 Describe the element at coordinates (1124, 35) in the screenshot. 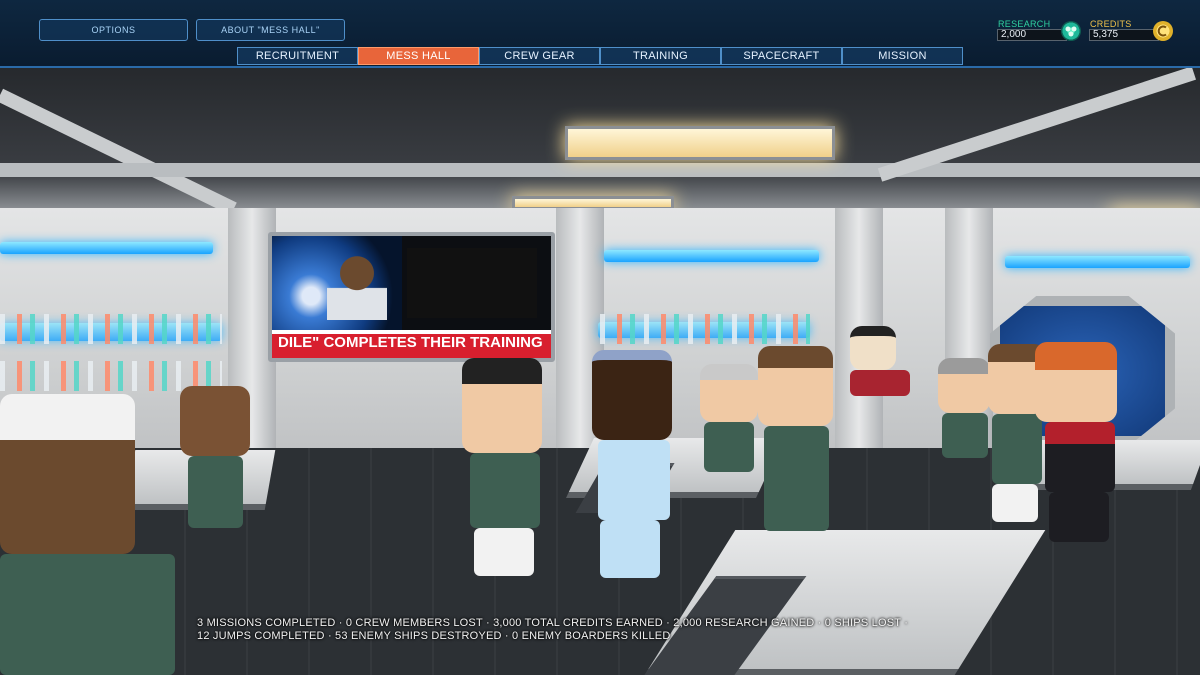

I see `credits-value: 5,375` at that location.